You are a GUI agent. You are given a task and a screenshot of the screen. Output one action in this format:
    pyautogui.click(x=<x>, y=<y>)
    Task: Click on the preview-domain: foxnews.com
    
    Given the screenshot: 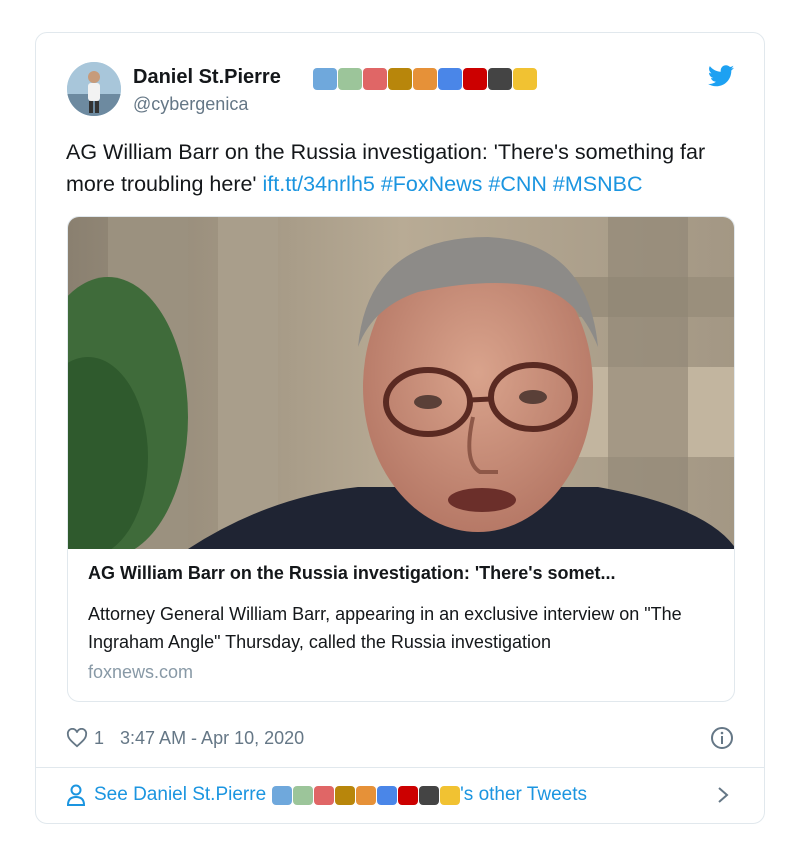 What is the action you would take?
    pyautogui.click(x=141, y=672)
    